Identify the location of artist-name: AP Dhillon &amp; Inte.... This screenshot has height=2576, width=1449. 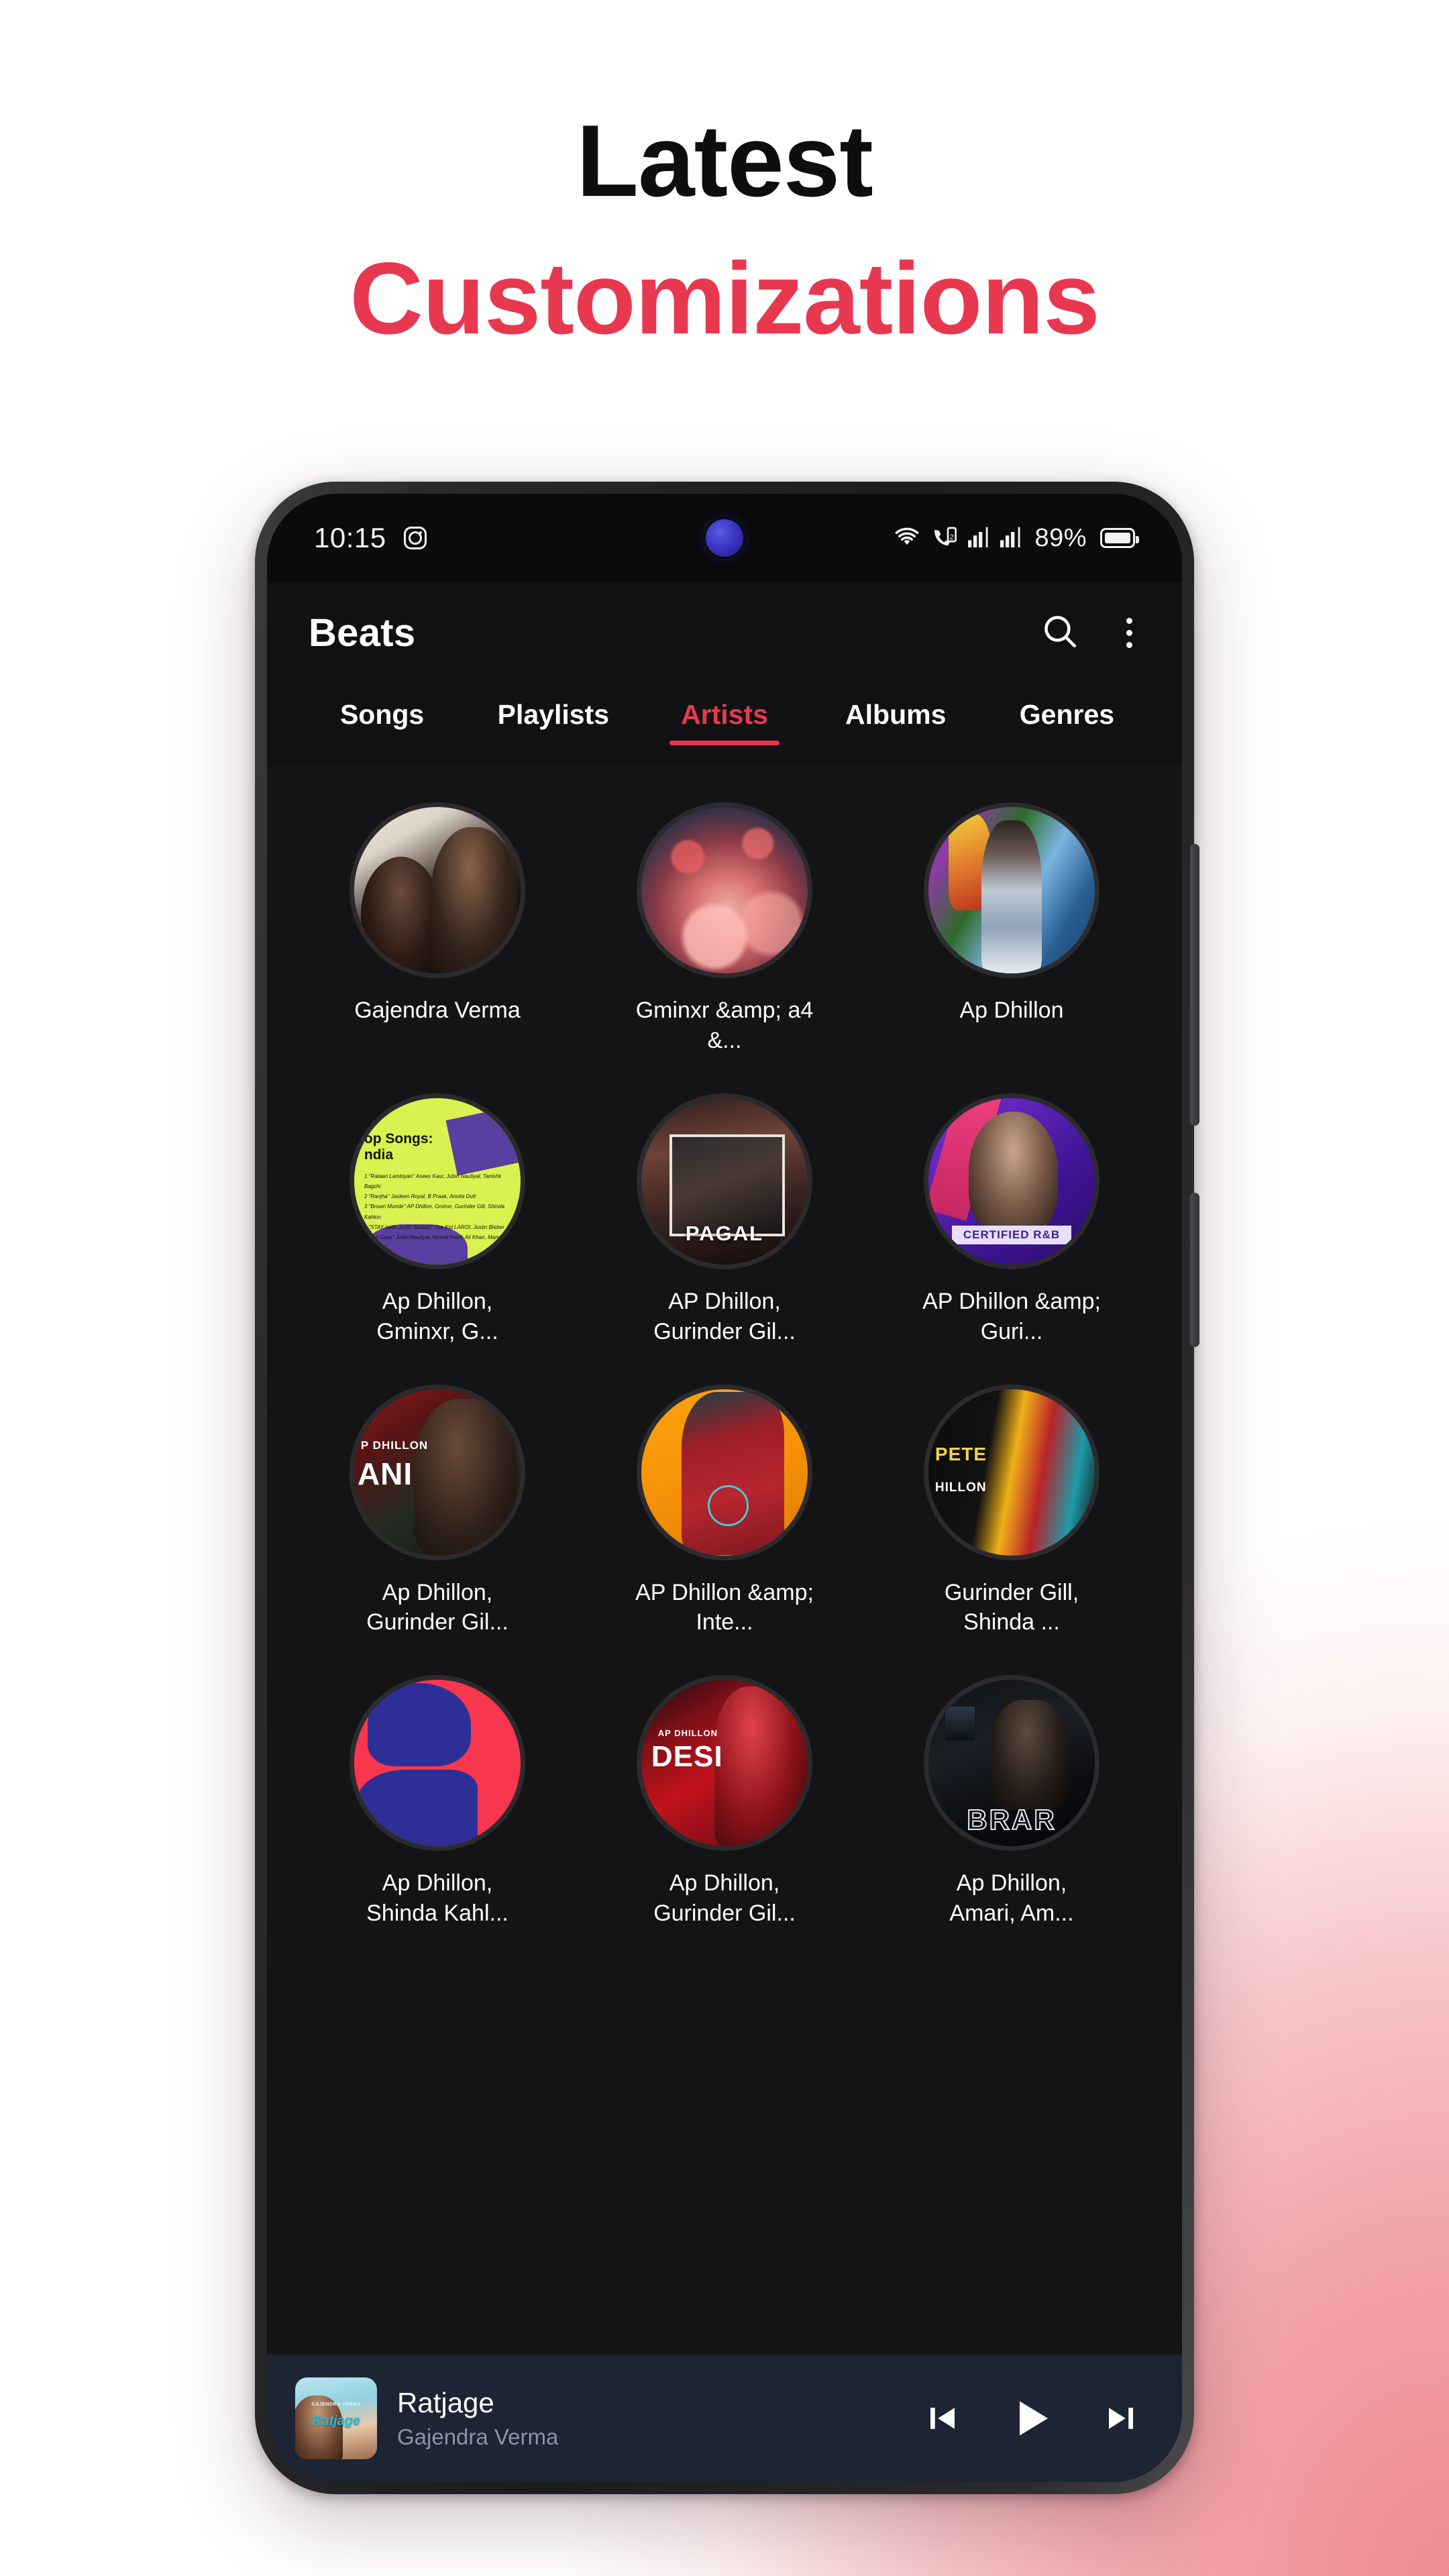
(724, 1607).